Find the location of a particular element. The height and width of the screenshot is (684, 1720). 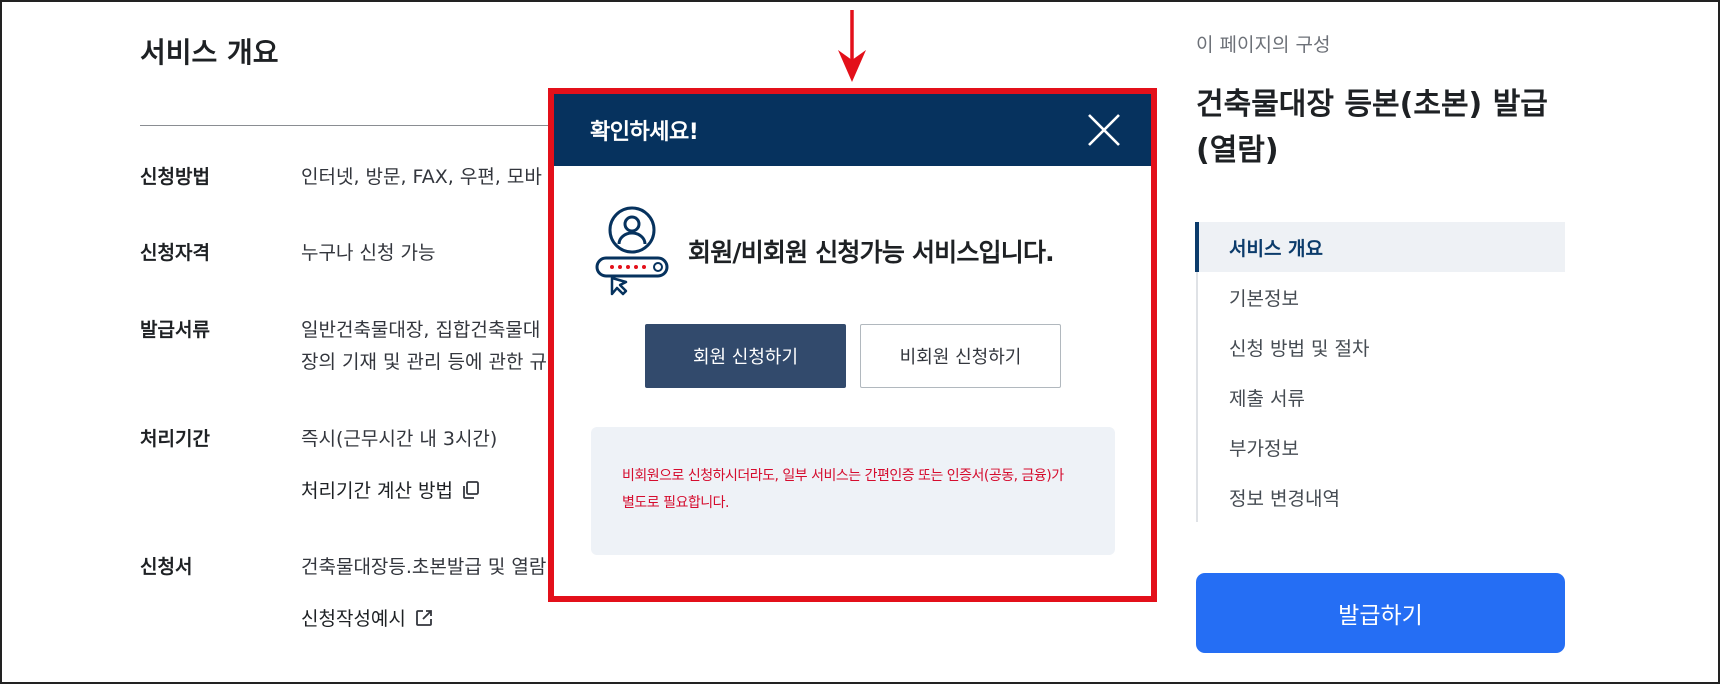

member-apply-button: 회원 신청하기 is located at coordinates (745, 356).